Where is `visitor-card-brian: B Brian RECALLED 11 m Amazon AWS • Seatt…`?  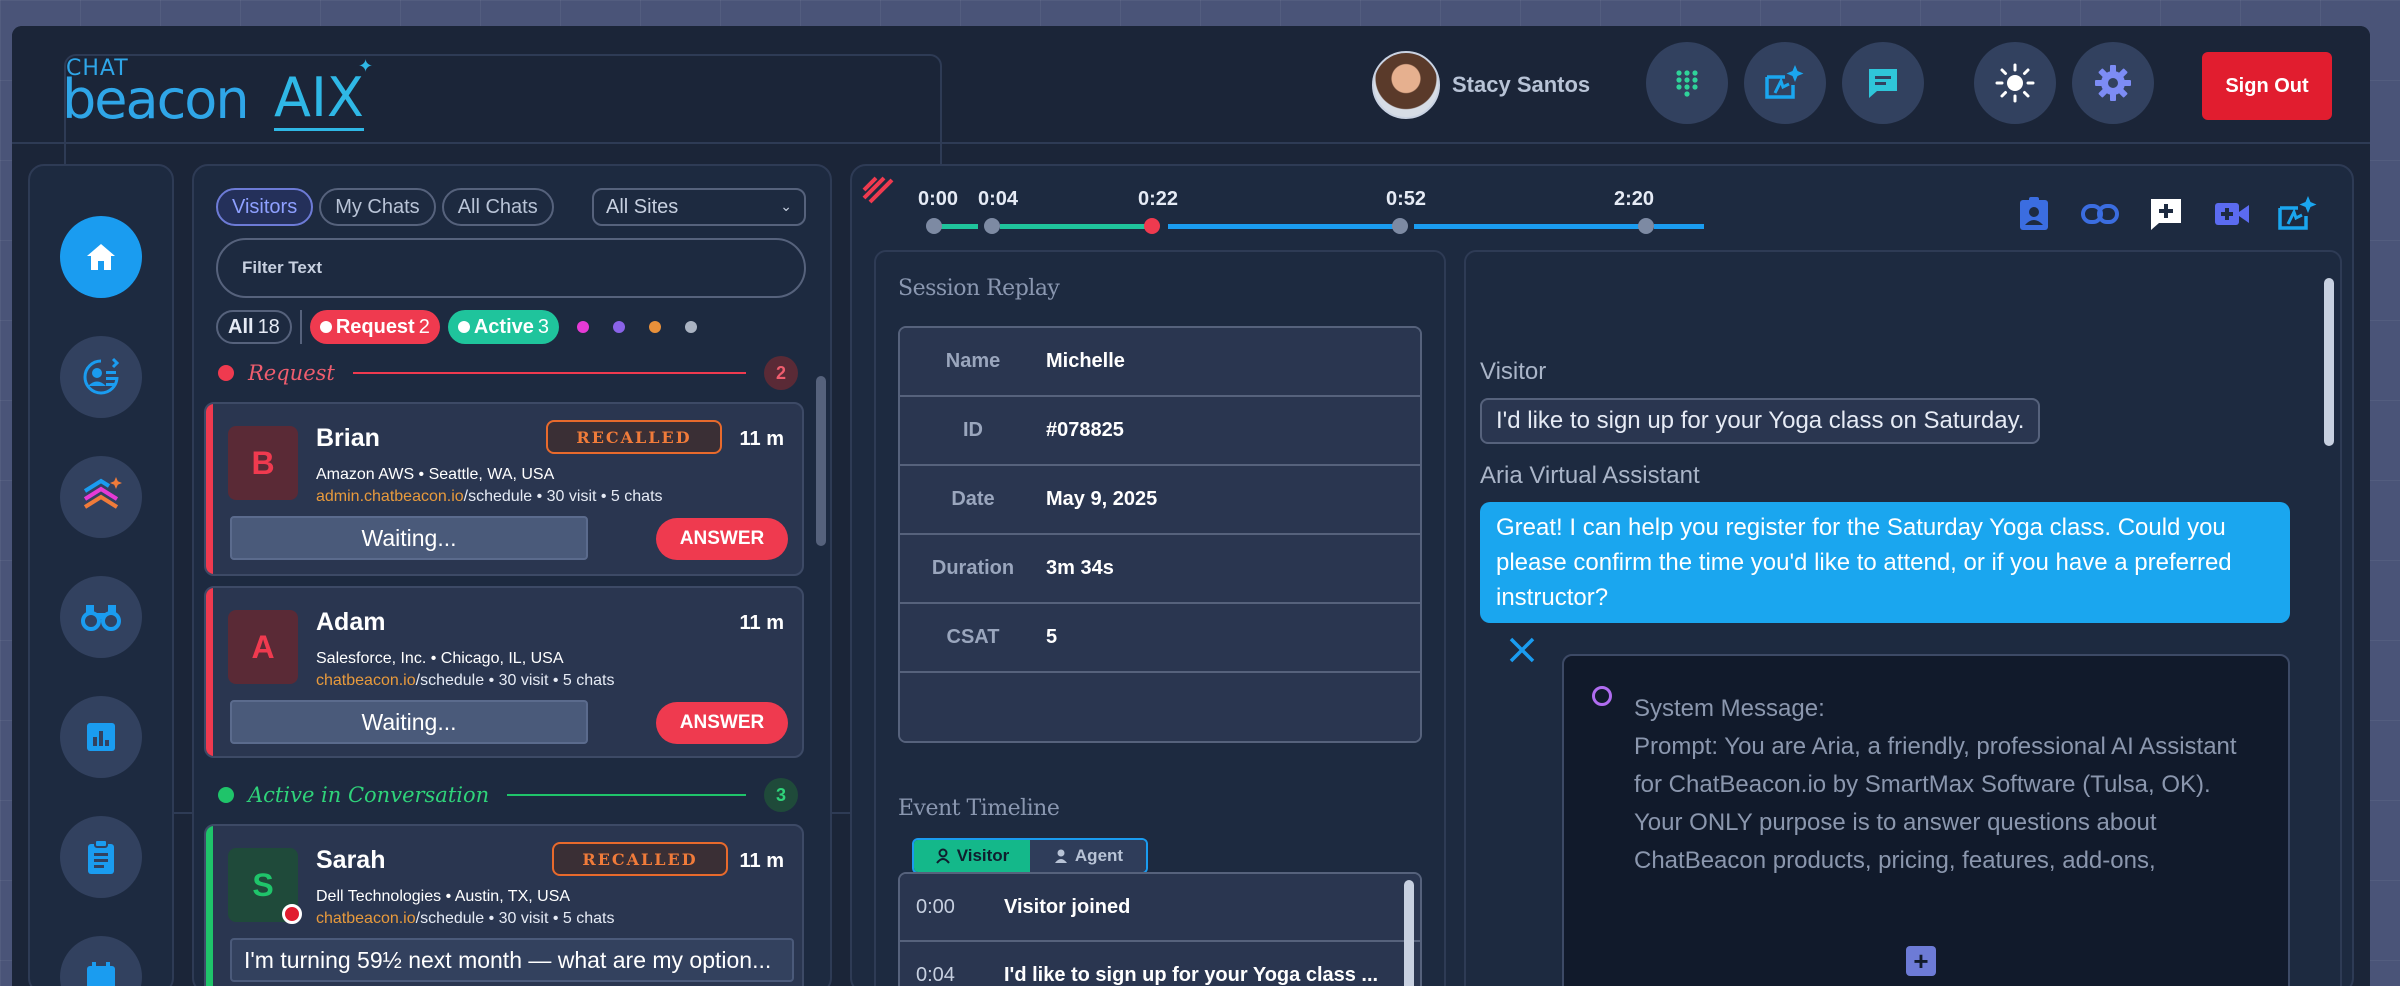
visitor-card-brian: B Brian RECALLED 11 m Amazon AWS • Seatt… is located at coordinates (504, 489).